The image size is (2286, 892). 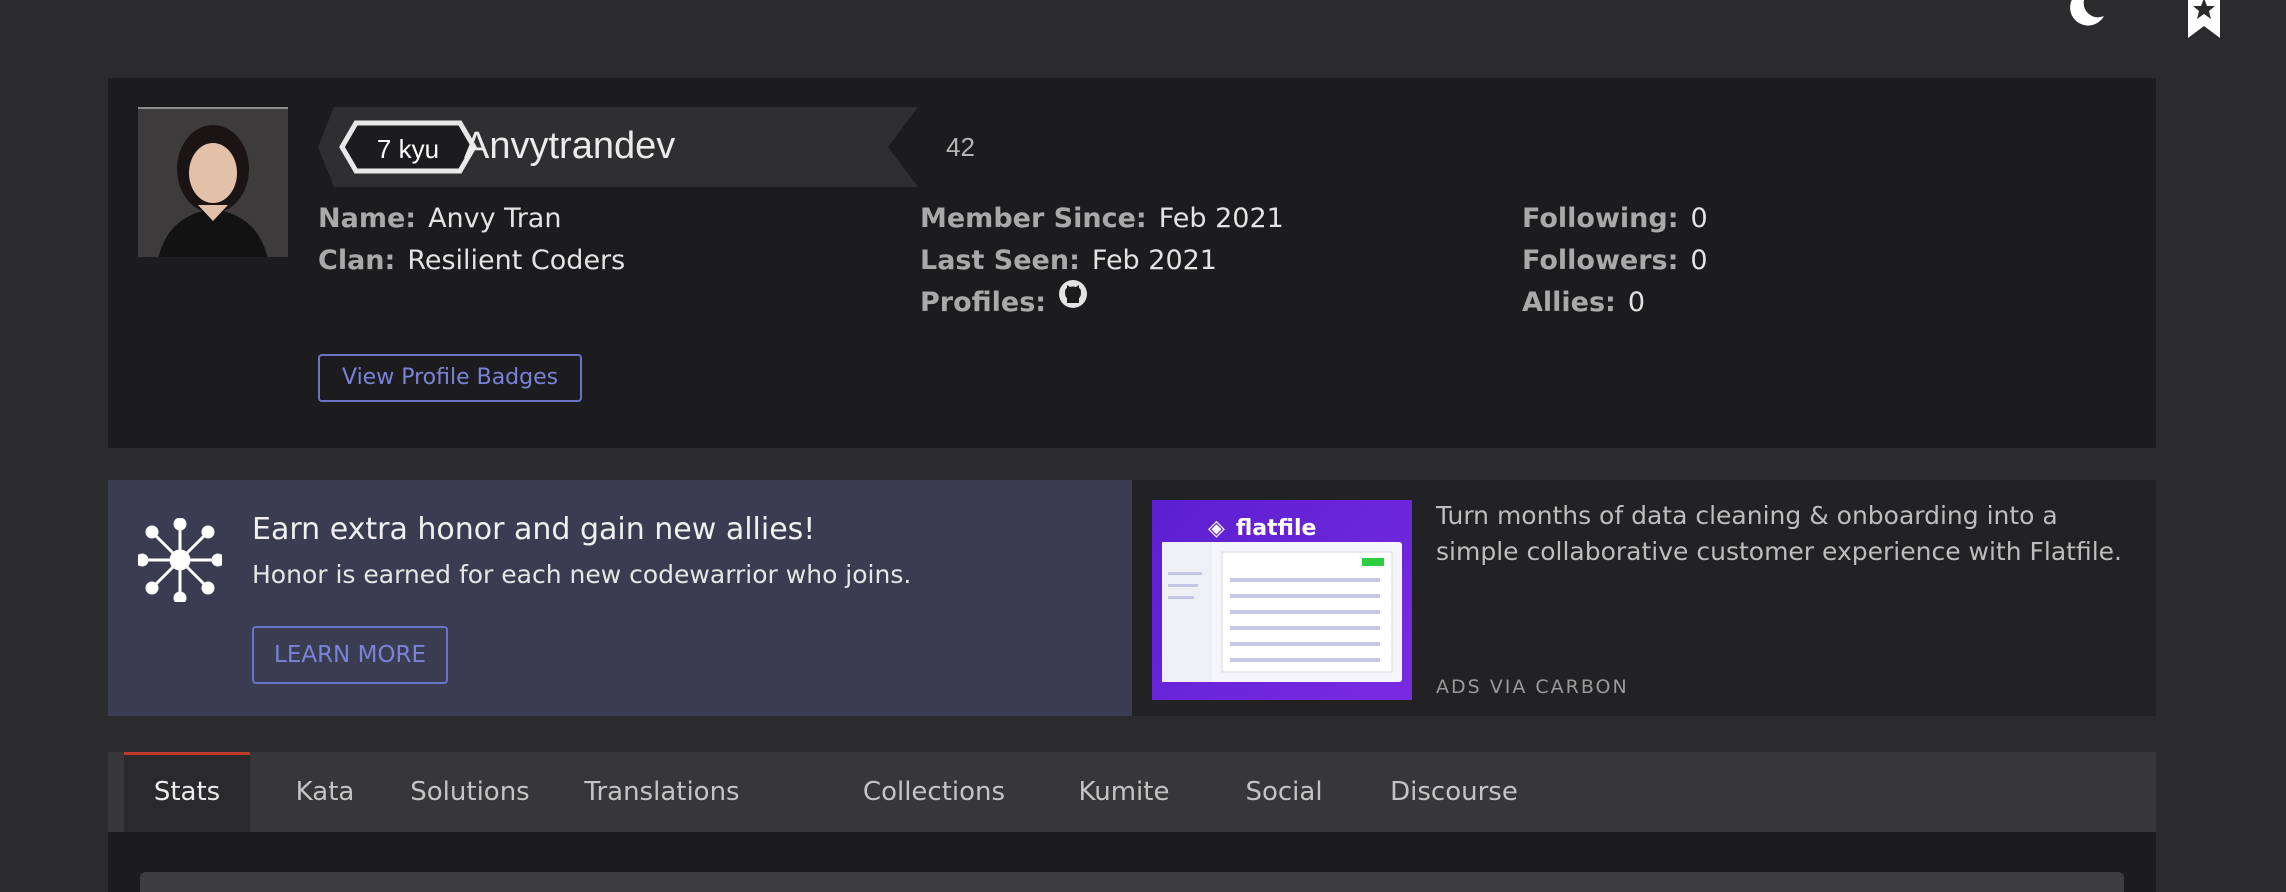 What do you see at coordinates (983, 302) in the screenshot?
I see `stat-label: Profiles:` at bounding box center [983, 302].